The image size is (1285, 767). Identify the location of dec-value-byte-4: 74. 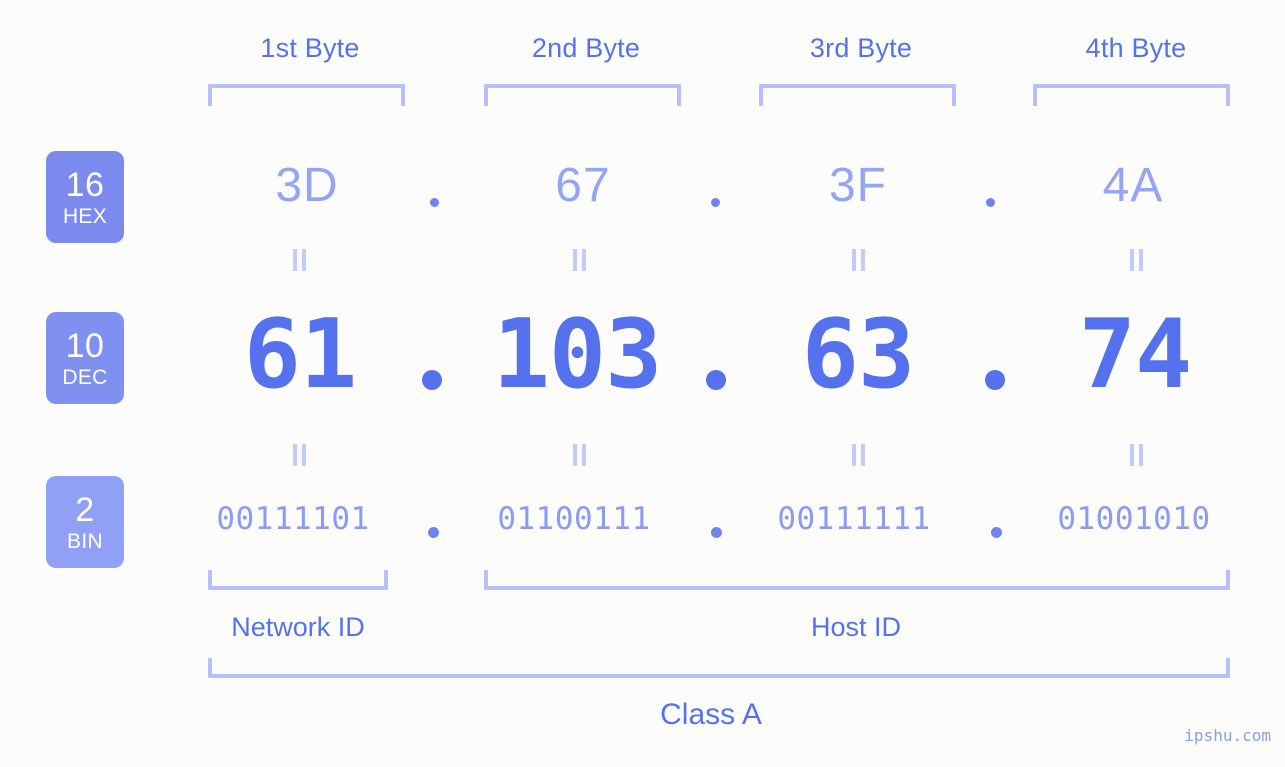
(1135, 355).